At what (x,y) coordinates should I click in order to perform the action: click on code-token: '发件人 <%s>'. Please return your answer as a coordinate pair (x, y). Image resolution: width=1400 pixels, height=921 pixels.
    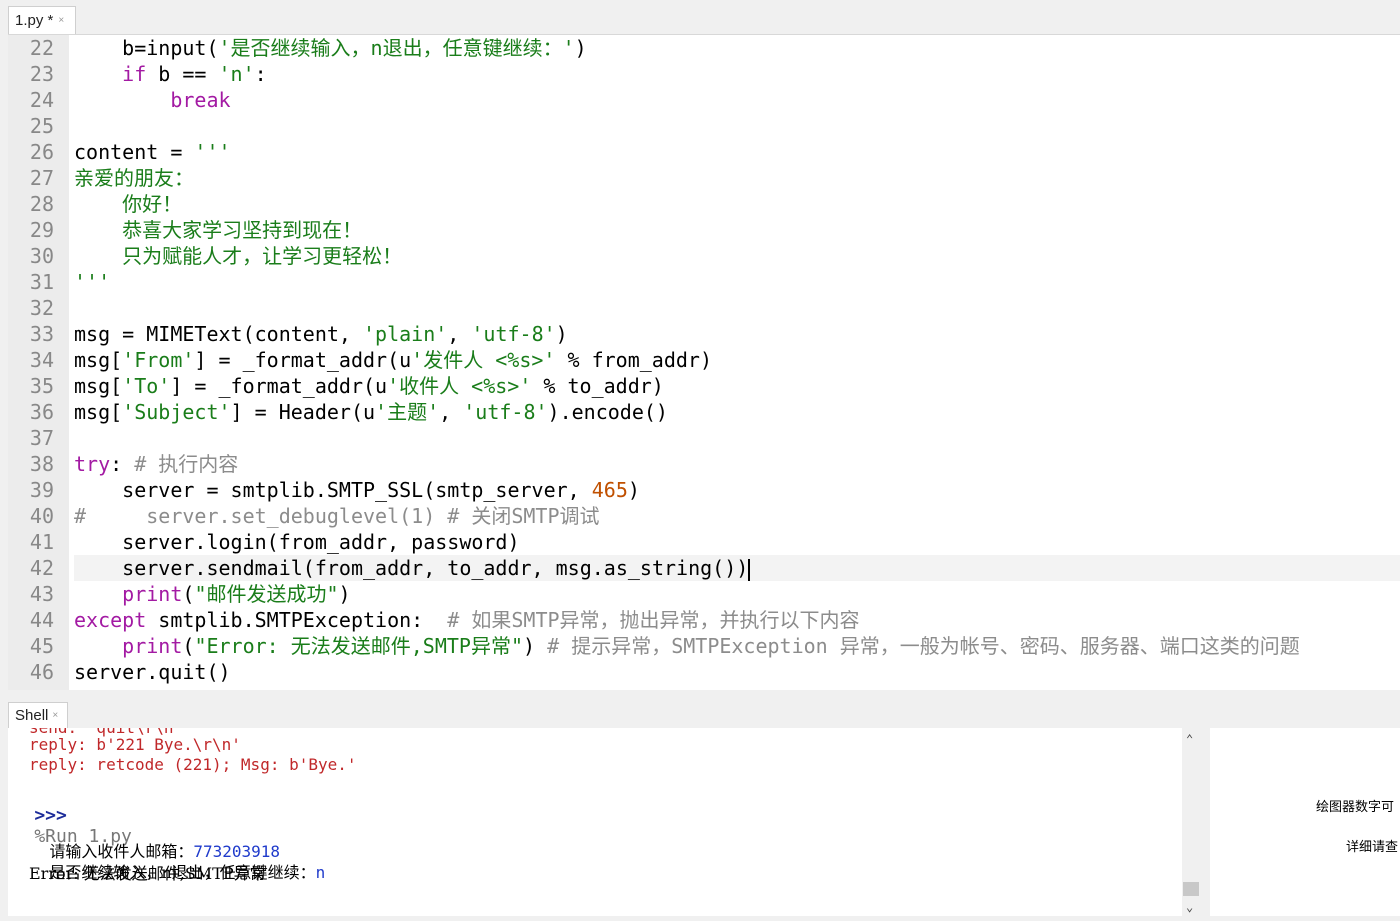
    Looking at the image, I should click on (483, 360).